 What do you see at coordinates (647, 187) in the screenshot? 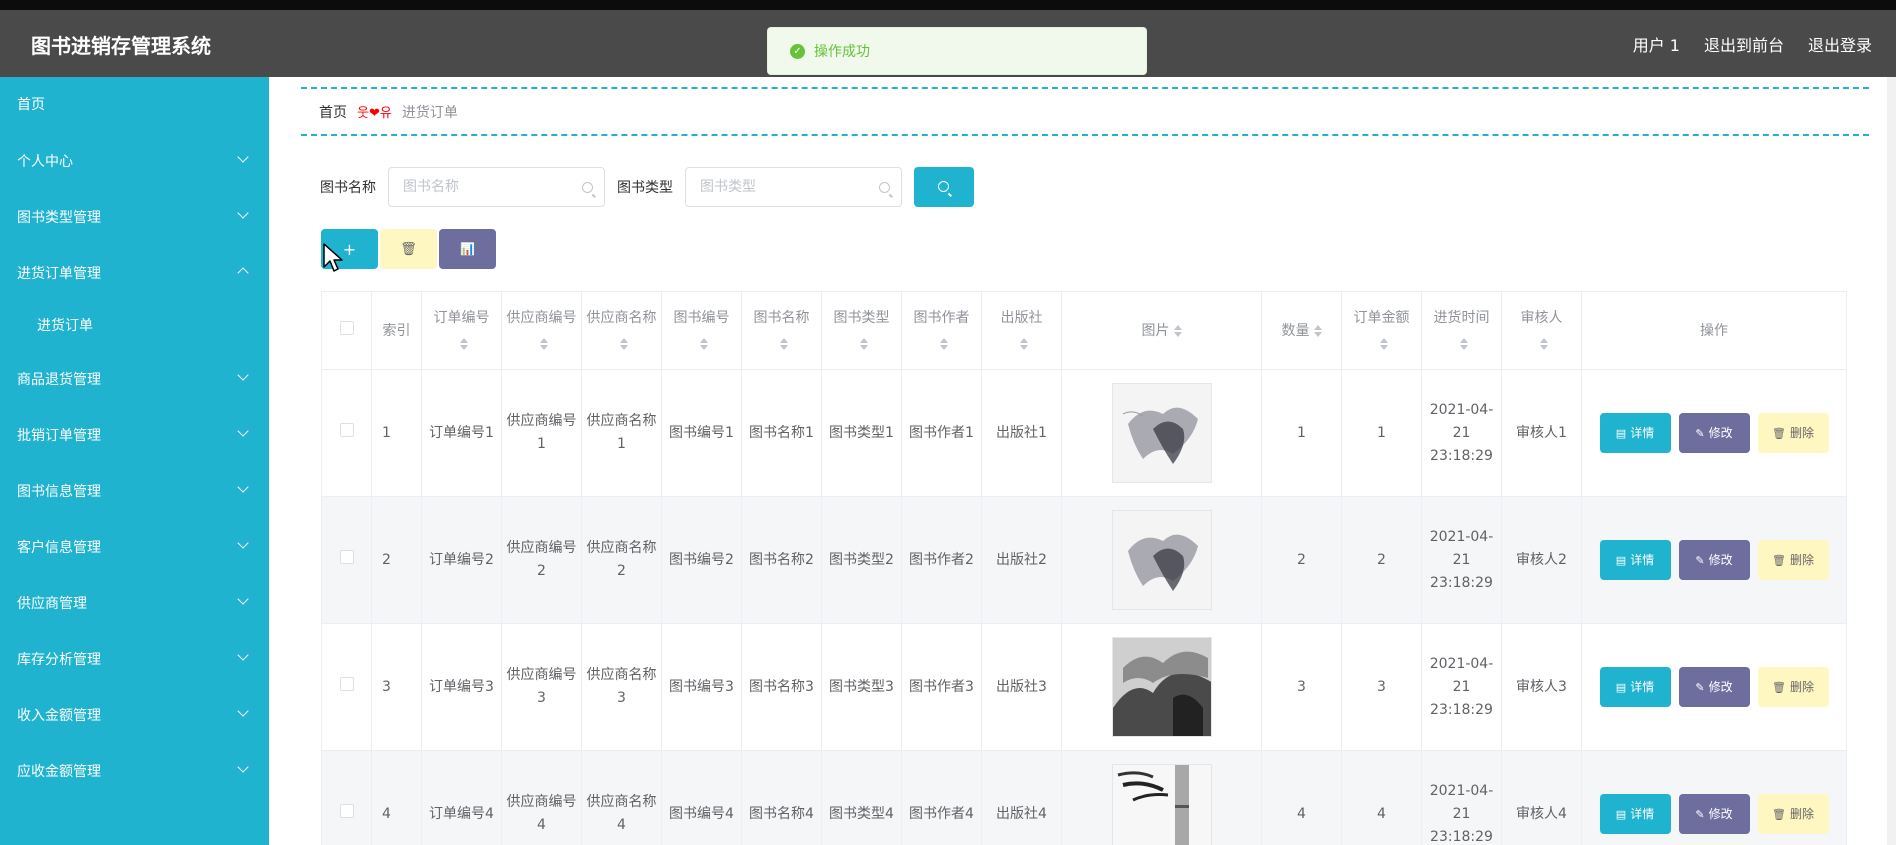
I see `search-row: 图书名称 图书类型` at bounding box center [647, 187].